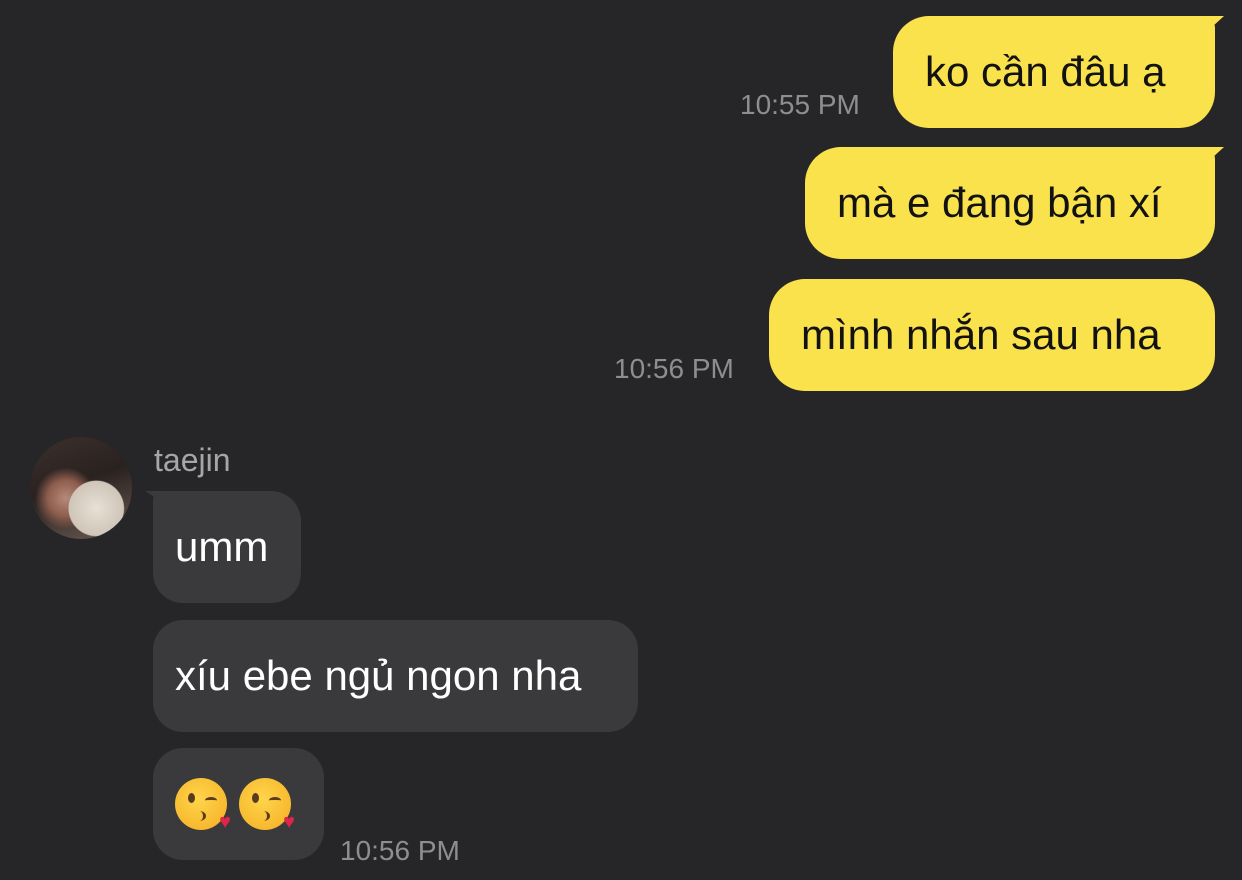 The image size is (1242, 880). I want to click on message-text: ko cần đâu ạ, so click(1045, 71).